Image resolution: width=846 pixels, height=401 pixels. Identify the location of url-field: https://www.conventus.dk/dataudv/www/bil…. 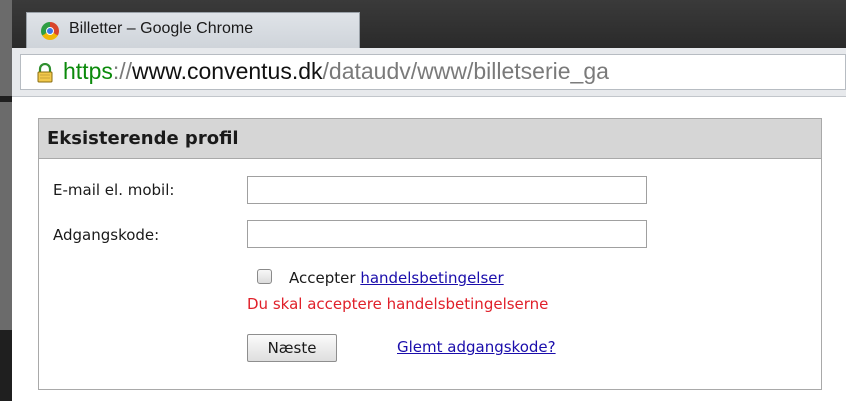
(433, 72).